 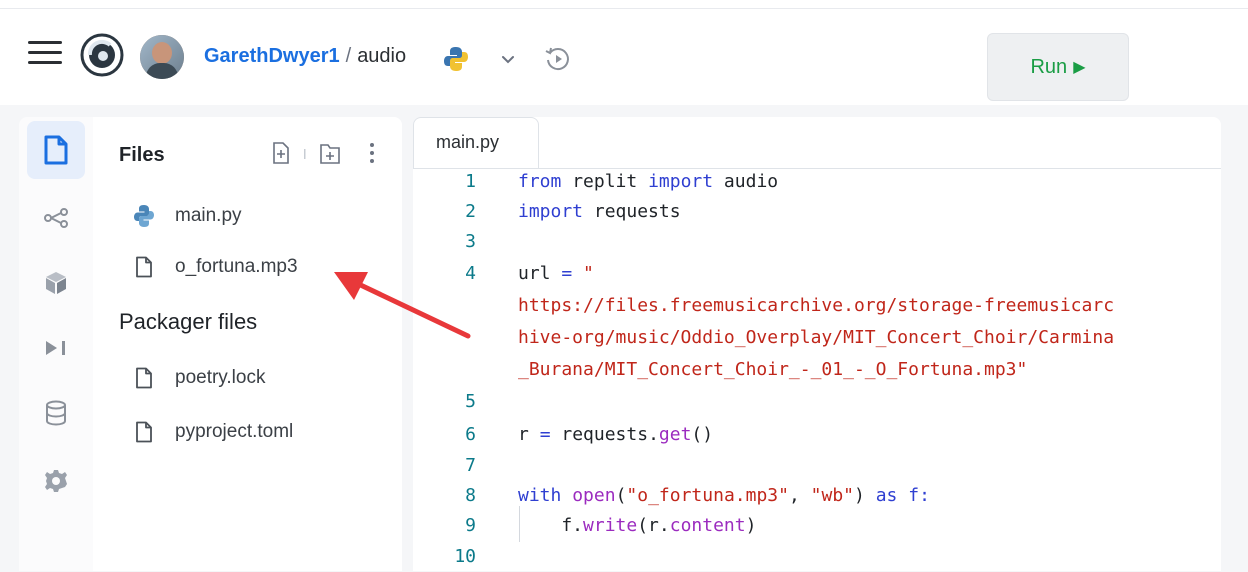 I want to click on code-text: ,, so click(x=799, y=495).